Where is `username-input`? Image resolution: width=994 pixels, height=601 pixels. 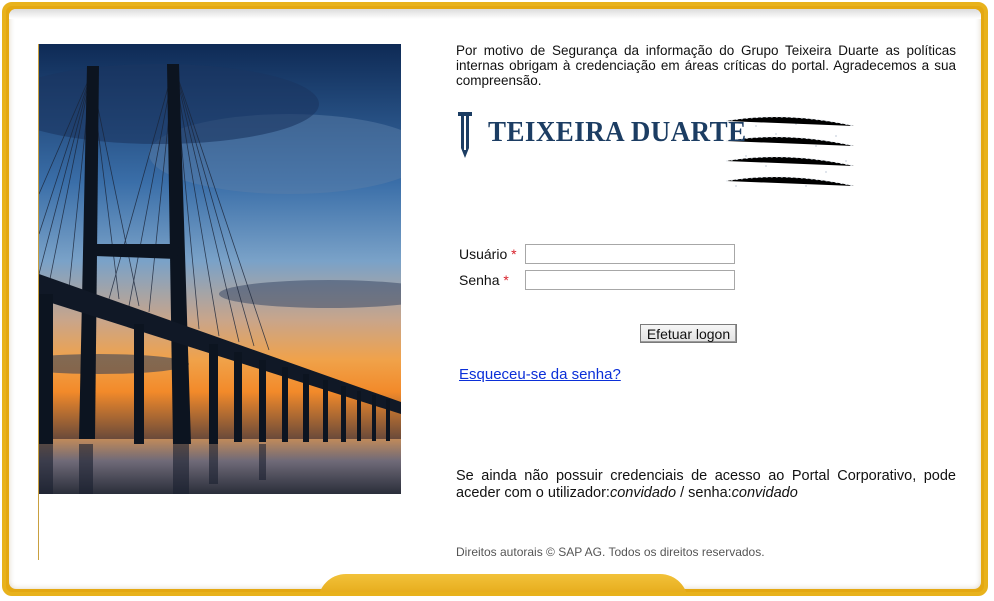 username-input is located at coordinates (630, 254).